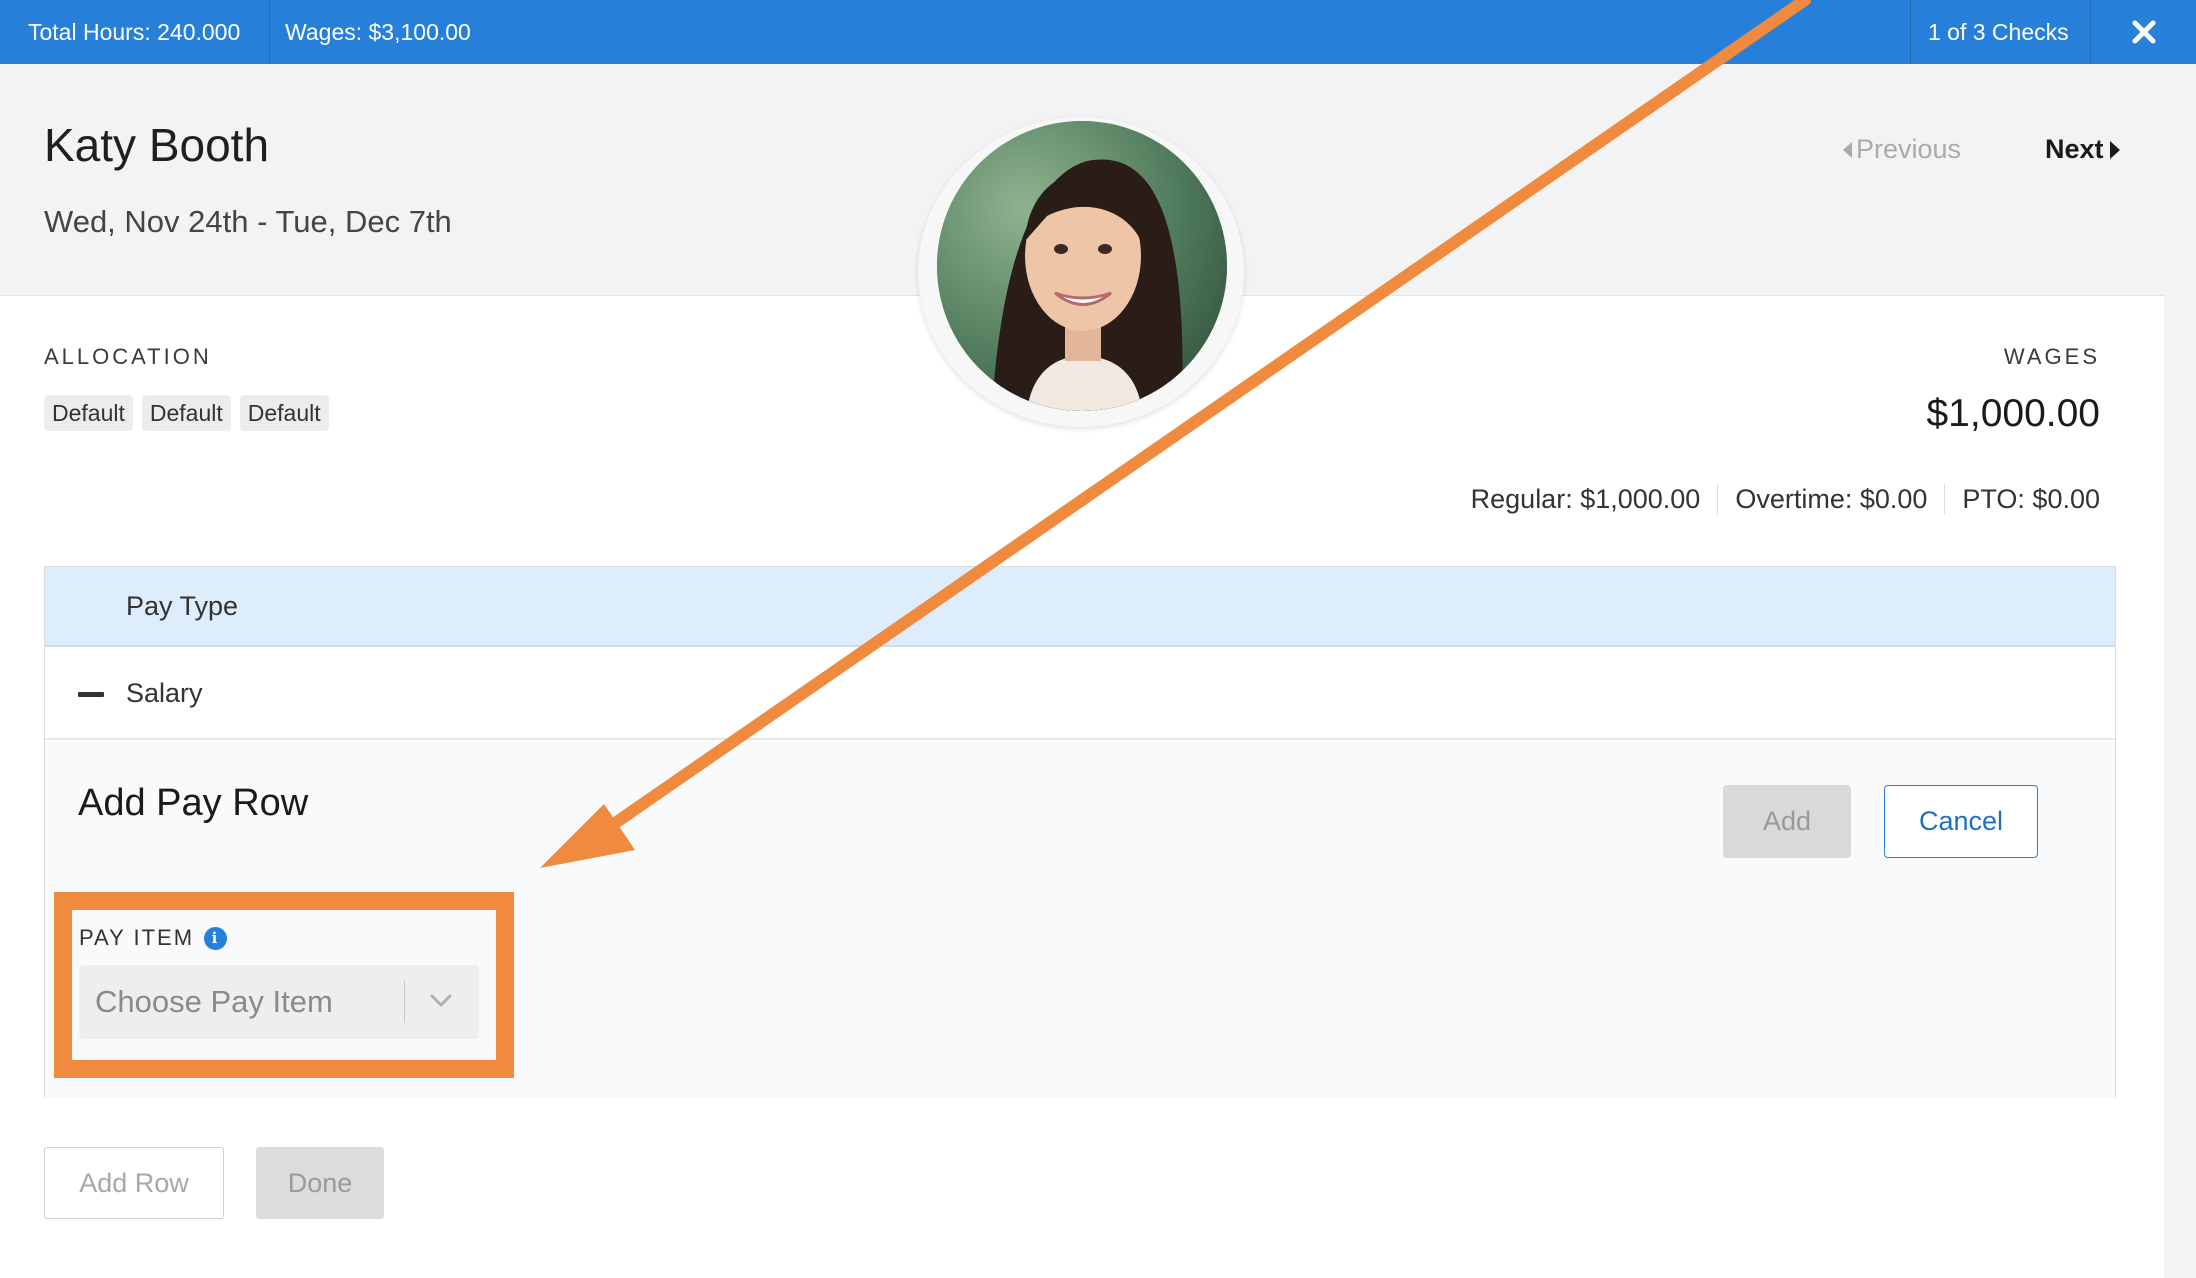 Image resolution: width=2196 pixels, height=1278 pixels. I want to click on avatar-photo, so click(1082, 266).